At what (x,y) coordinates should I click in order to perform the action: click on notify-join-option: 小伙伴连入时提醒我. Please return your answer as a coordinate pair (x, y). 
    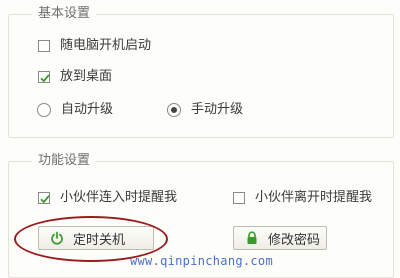
    Looking at the image, I should click on (107, 198).